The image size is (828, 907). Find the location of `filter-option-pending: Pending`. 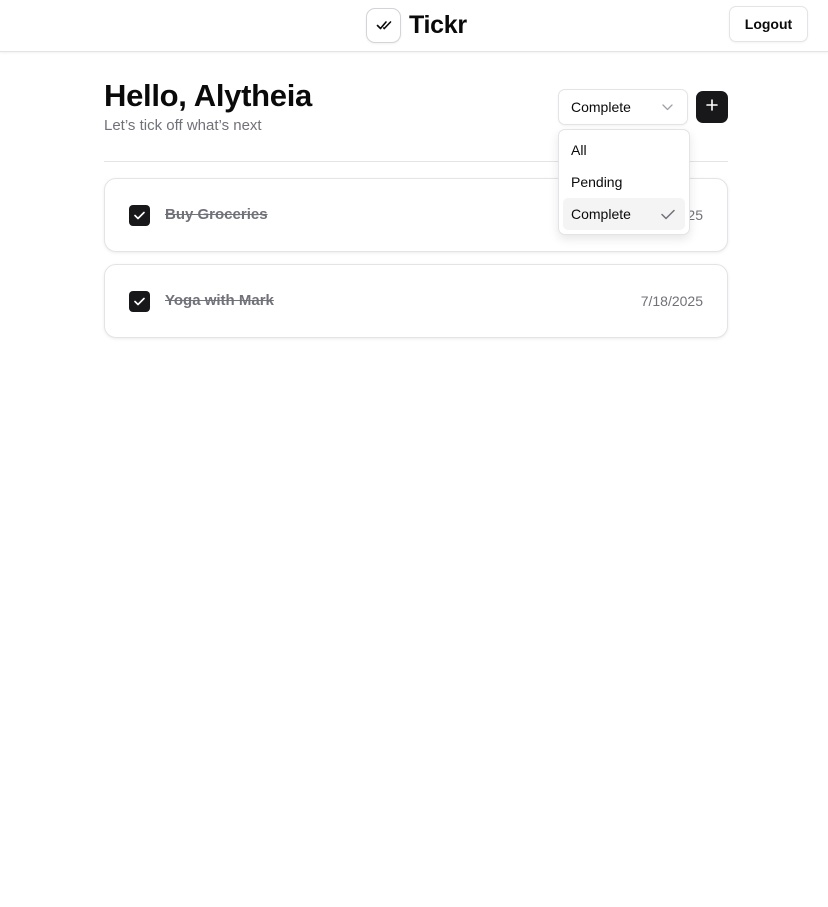

filter-option-pending: Pending is located at coordinates (624, 182).